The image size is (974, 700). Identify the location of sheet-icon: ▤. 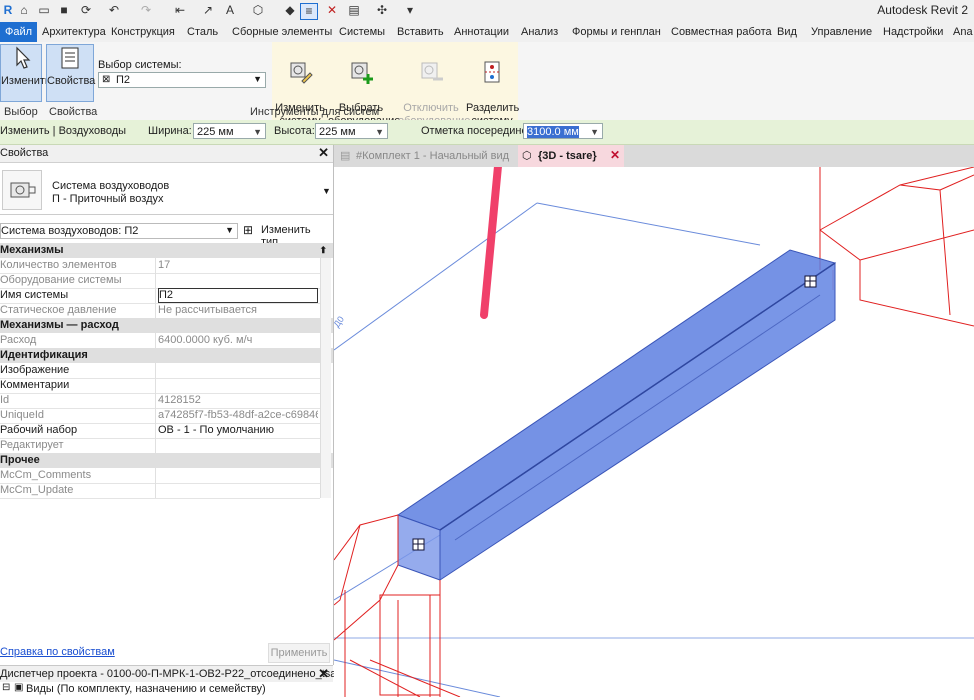
(345, 156).